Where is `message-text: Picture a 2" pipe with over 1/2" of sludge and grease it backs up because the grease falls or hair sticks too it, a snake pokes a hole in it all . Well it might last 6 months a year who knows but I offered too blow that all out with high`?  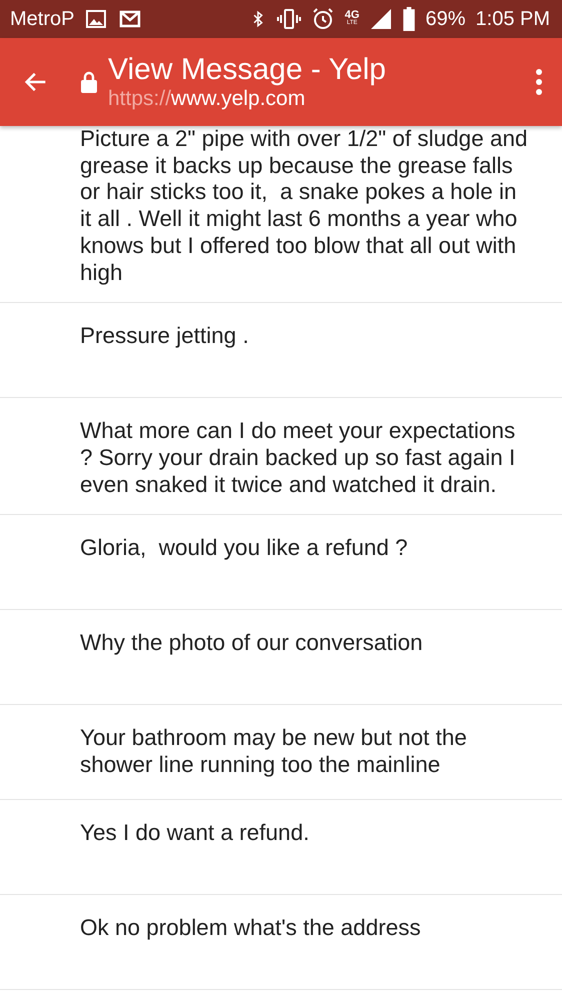 message-text: Picture a 2" pipe with over 1/2" of sludge and grease it backs up because the grease falls or hair sticks too it, a snake pokes a hole in it all . Well it might last 6 months a year who knows but I offered too blow that all out with high is located at coordinates (304, 206).